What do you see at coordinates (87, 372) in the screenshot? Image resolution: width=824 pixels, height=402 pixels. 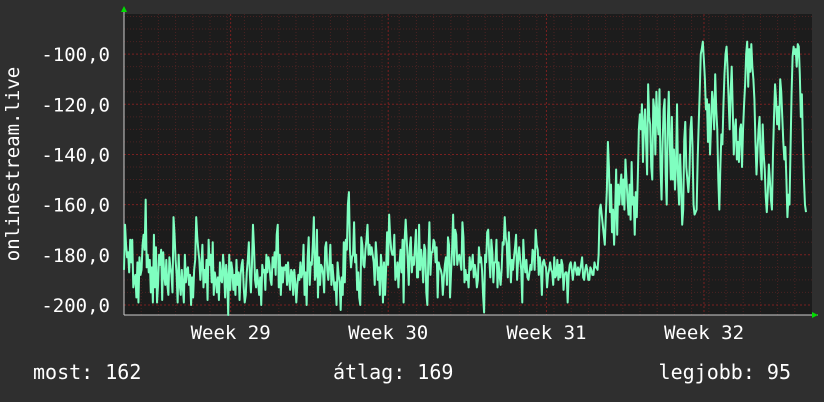 I see `stat-current: most: 162` at bounding box center [87, 372].